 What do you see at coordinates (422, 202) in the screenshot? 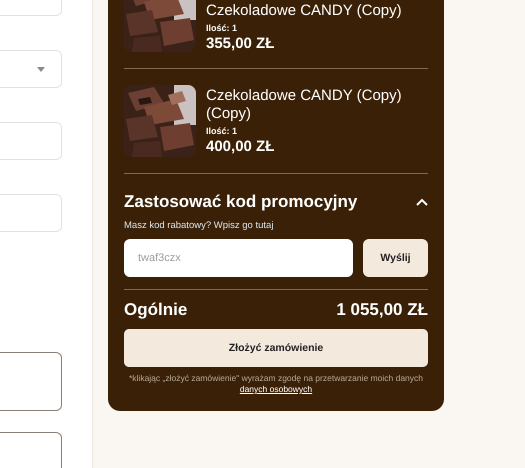
I see `chevron-up-icon` at bounding box center [422, 202].